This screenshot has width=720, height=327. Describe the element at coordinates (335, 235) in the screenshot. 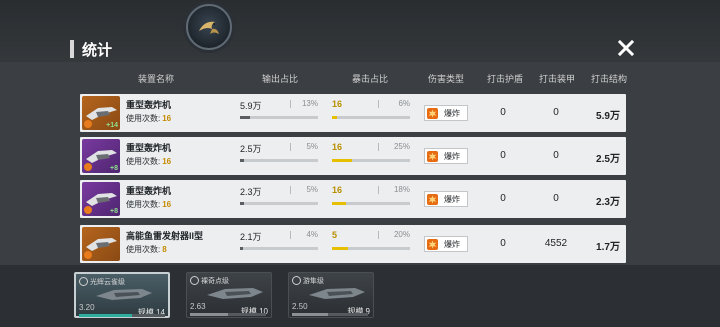

I see `crit-value: 5` at that location.